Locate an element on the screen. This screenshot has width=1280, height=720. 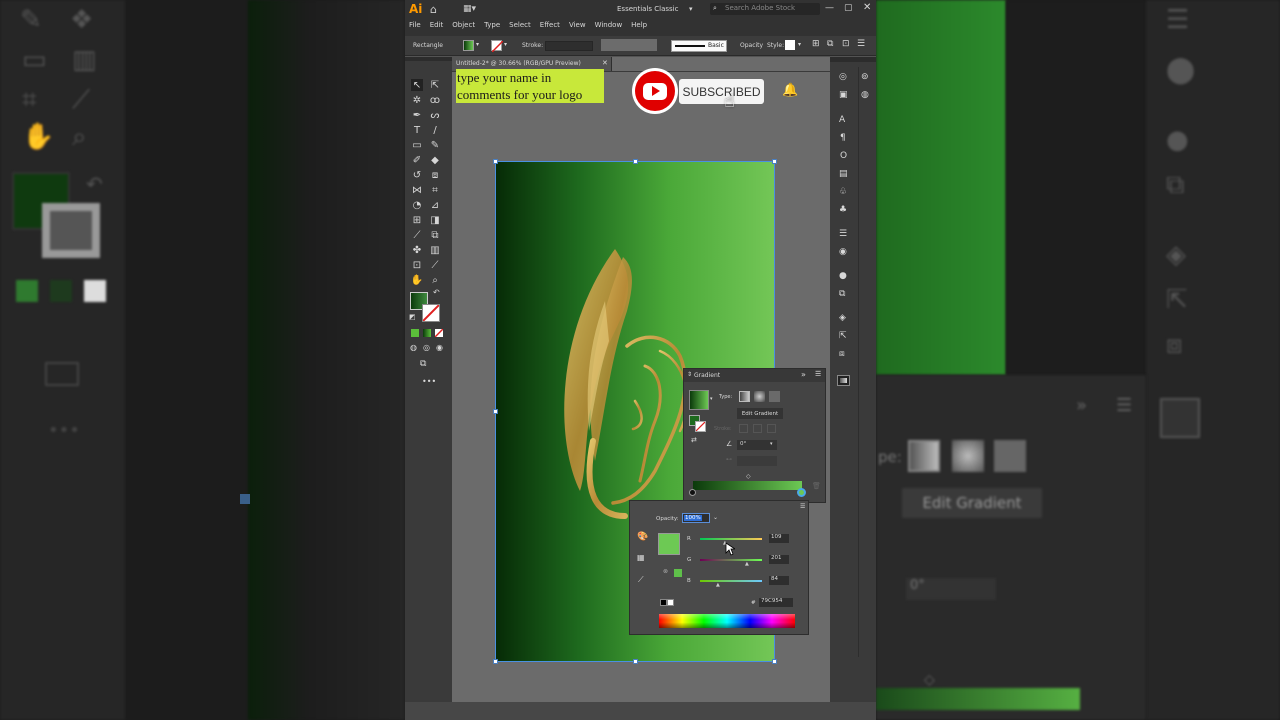
rotate-tool-icon: ↺ is located at coordinates (417, 175).